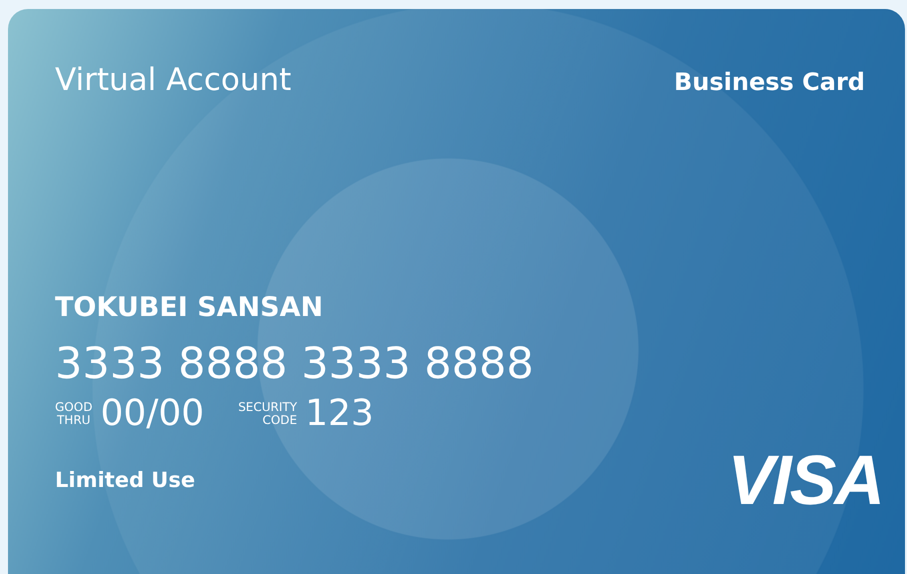 The image size is (907, 574). What do you see at coordinates (73, 413) in the screenshot?
I see `expiry-label: GOOD THRU` at bounding box center [73, 413].